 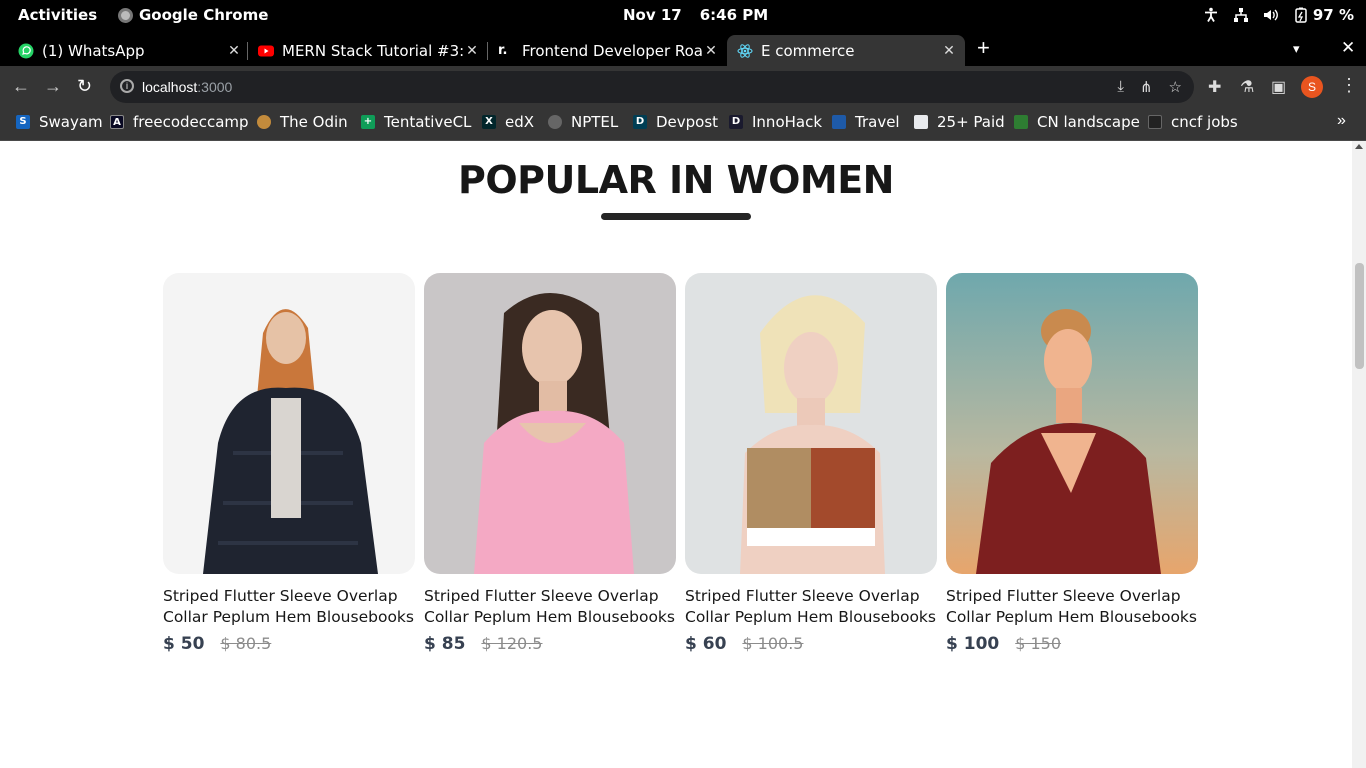 What do you see at coordinates (489, 122) in the screenshot?
I see `edx-icon: X` at bounding box center [489, 122].